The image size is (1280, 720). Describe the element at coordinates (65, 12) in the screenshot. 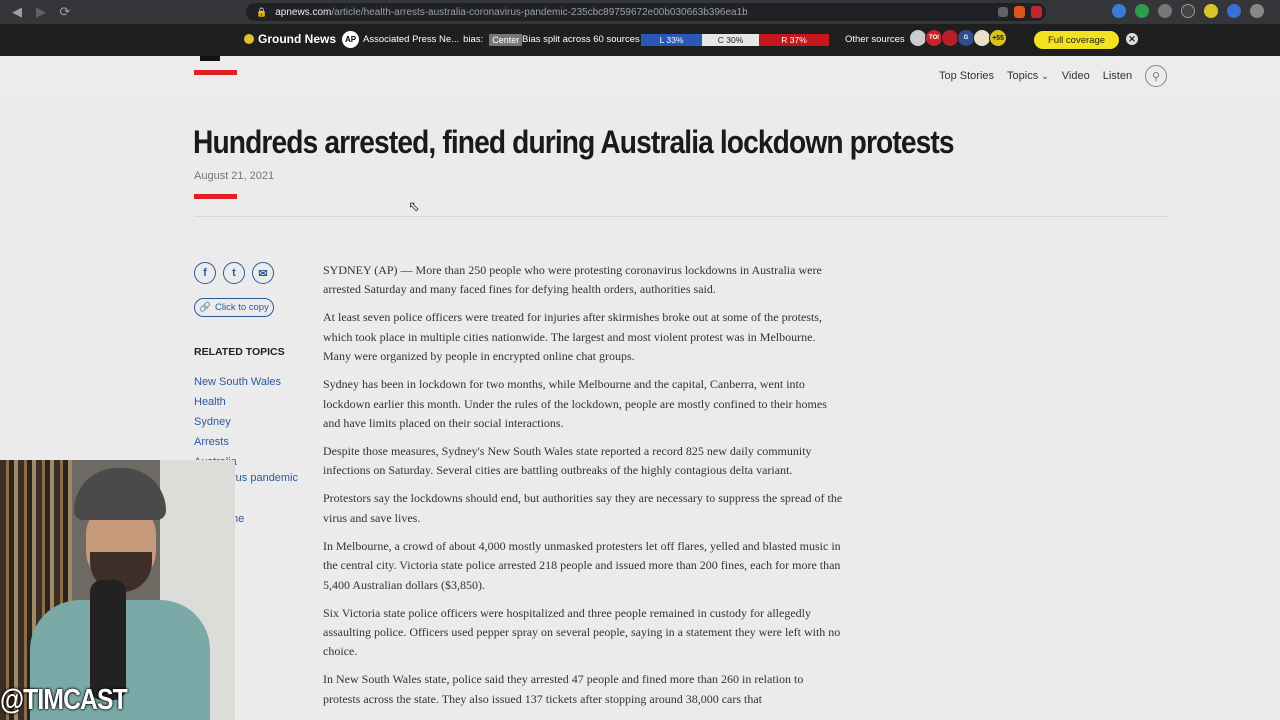

I see `reload-icon: ⟳` at that location.